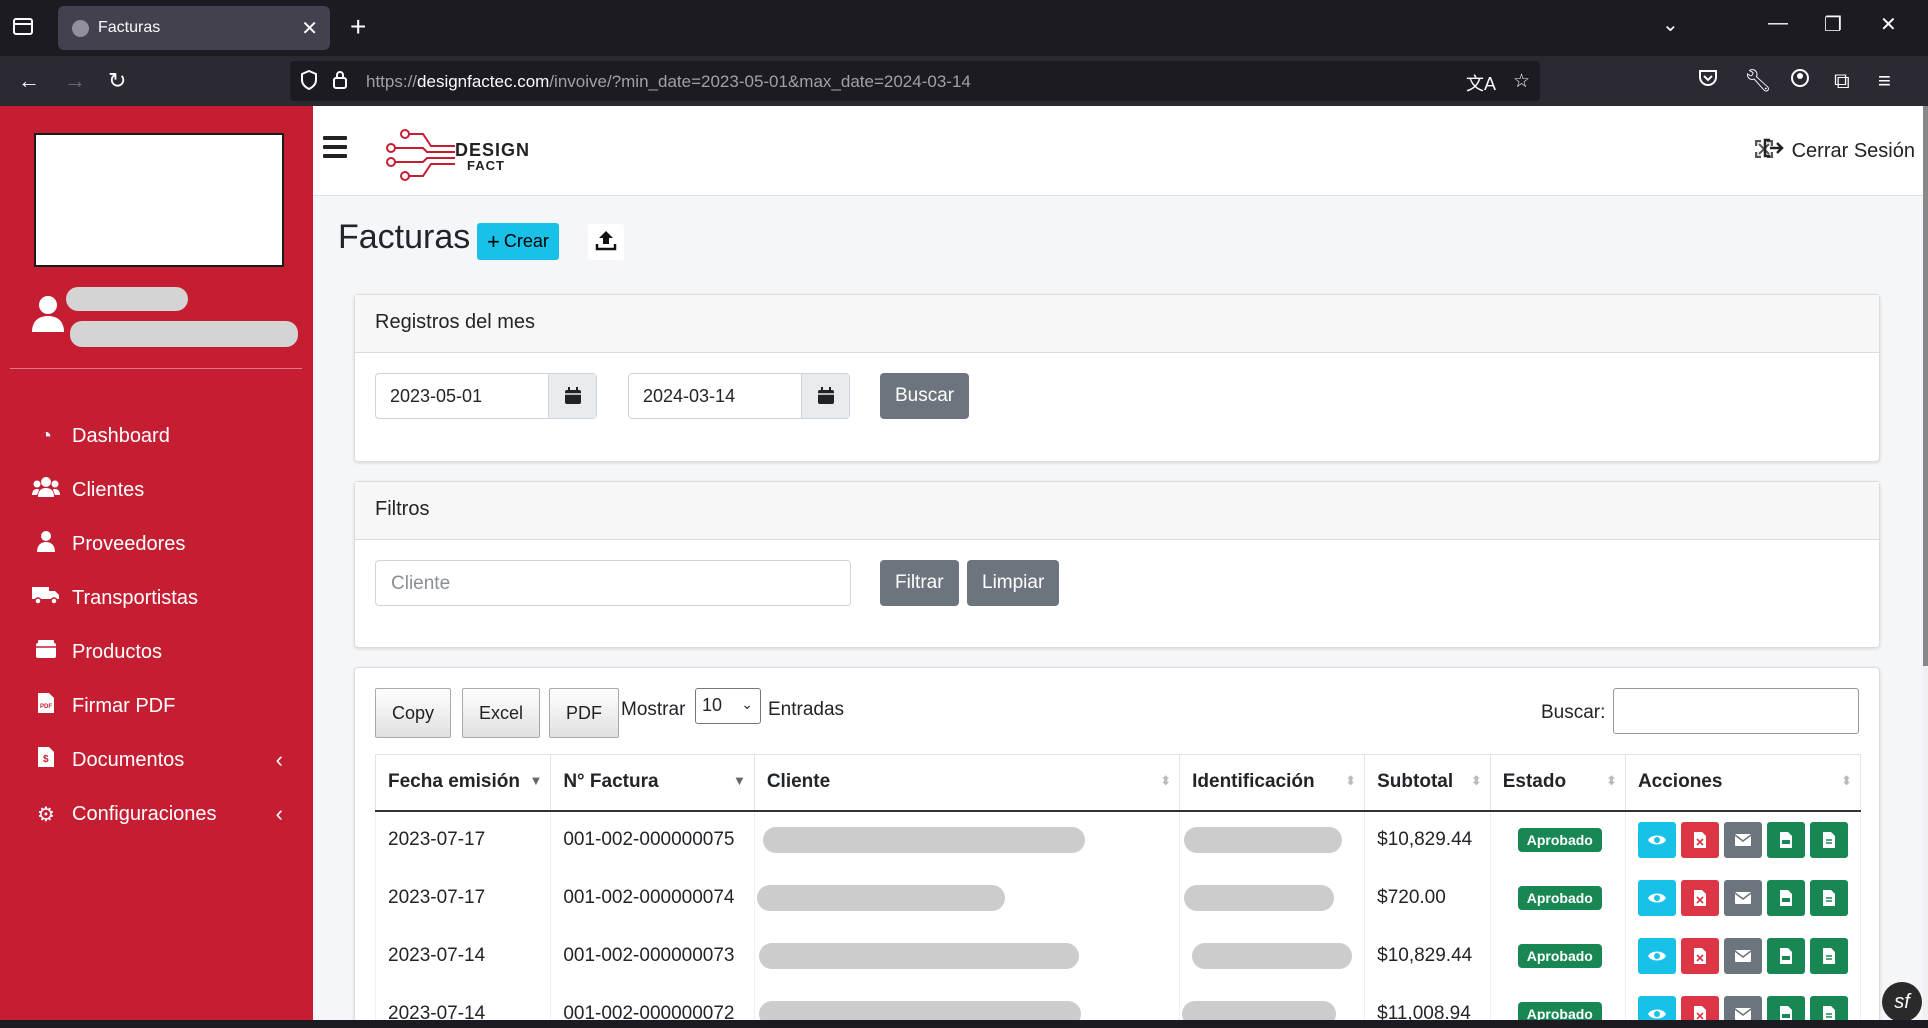 The width and height of the screenshot is (1928, 1028). What do you see at coordinates (1118, 151) in the screenshot?
I see `top-header: DESIGN FACT Cerrar Sesión` at bounding box center [1118, 151].